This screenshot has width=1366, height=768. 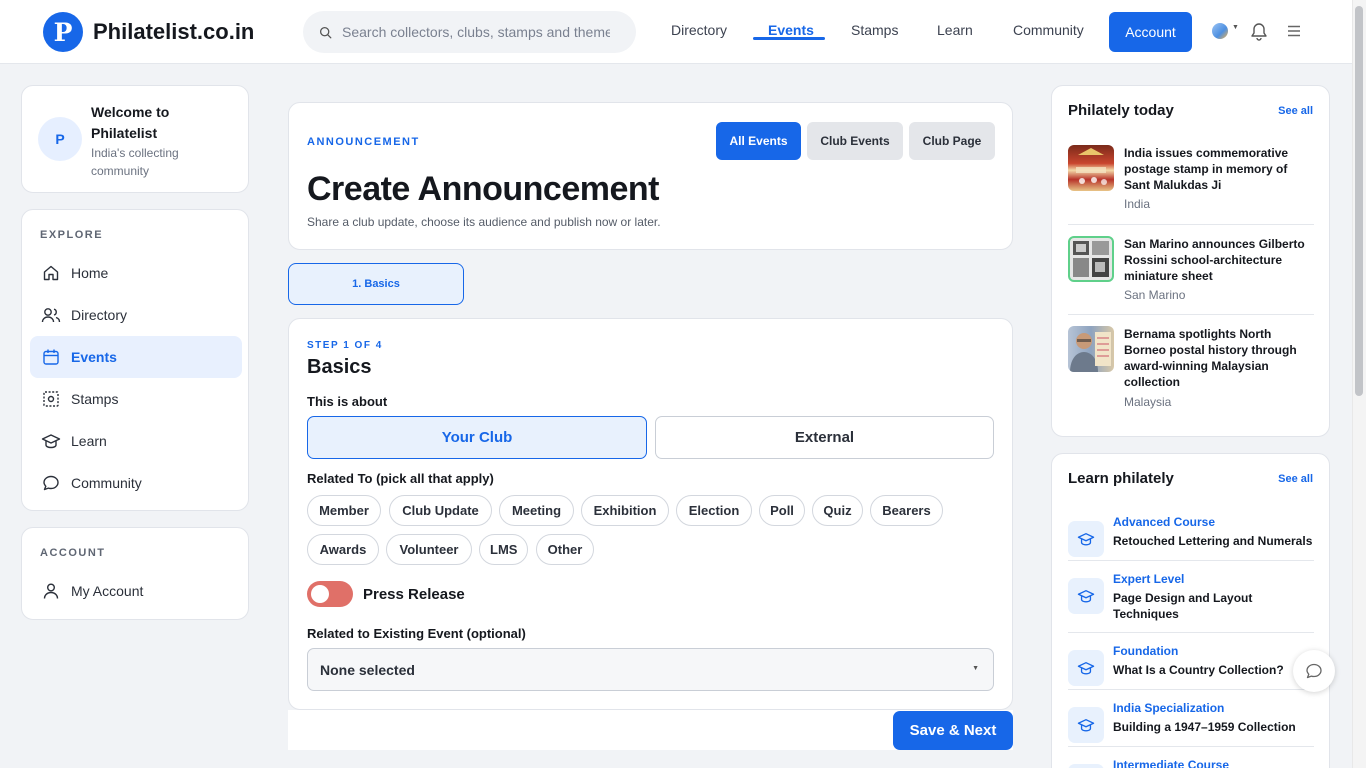 I want to click on site-name: Philatelist.co.in, so click(x=173, y=32).